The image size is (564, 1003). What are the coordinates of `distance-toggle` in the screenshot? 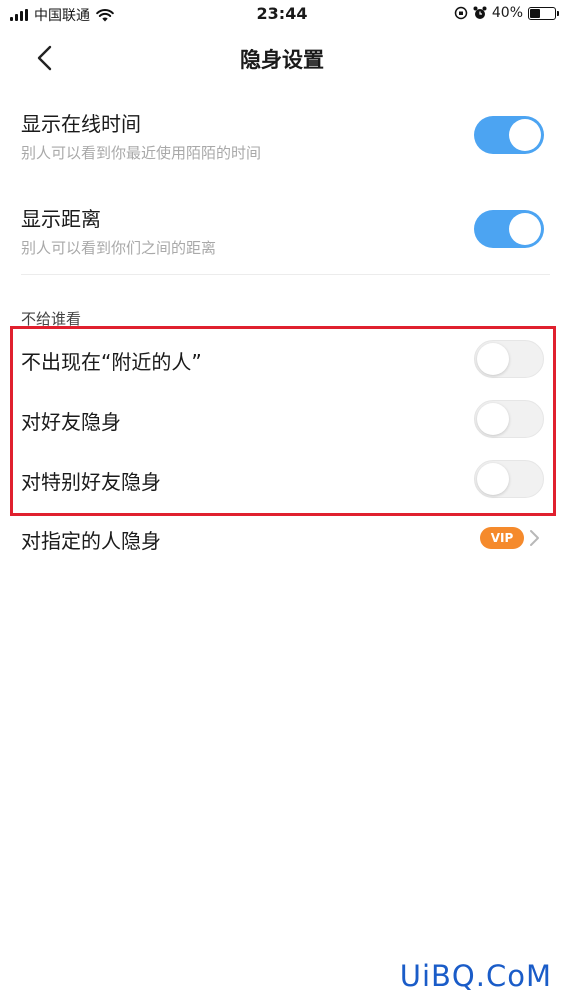 It's located at (509, 229).